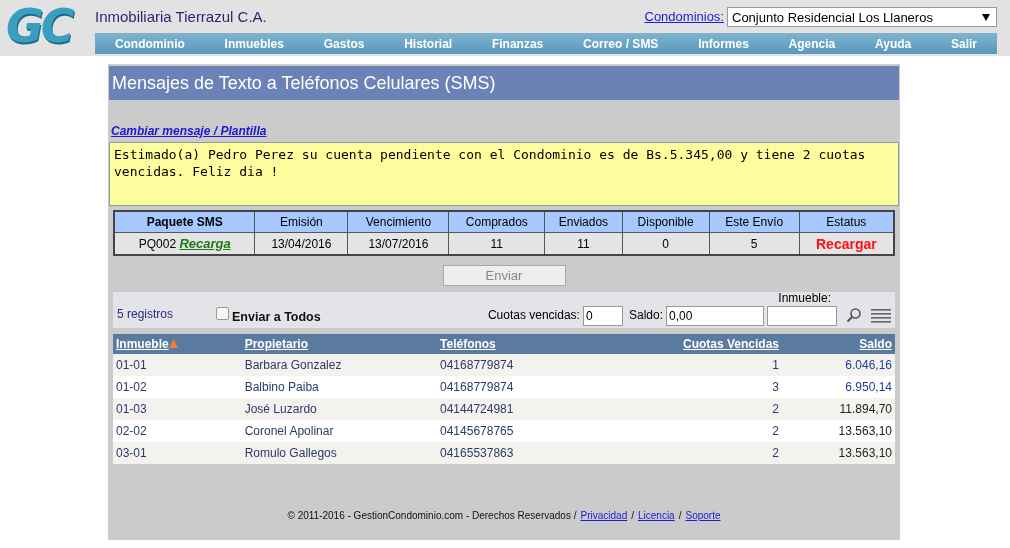  I want to click on column-header: Vencimiento, so click(398, 222).